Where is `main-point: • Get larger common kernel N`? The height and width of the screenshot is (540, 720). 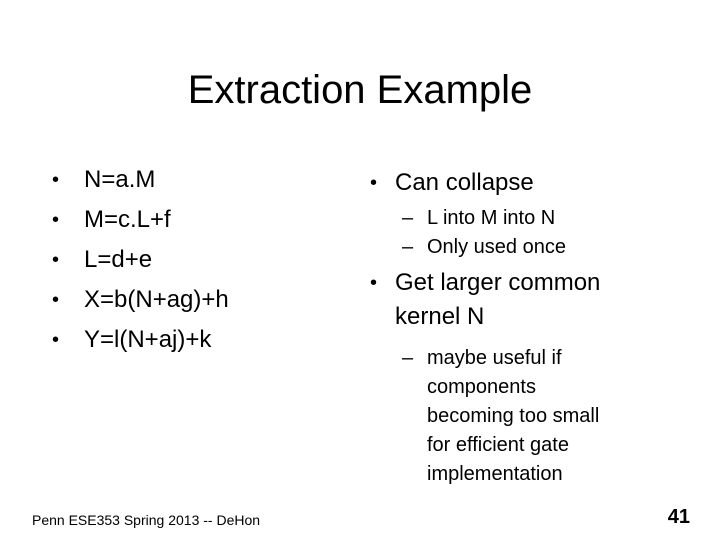 main-point: • Get larger common kernel N is located at coordinates (520, 300).